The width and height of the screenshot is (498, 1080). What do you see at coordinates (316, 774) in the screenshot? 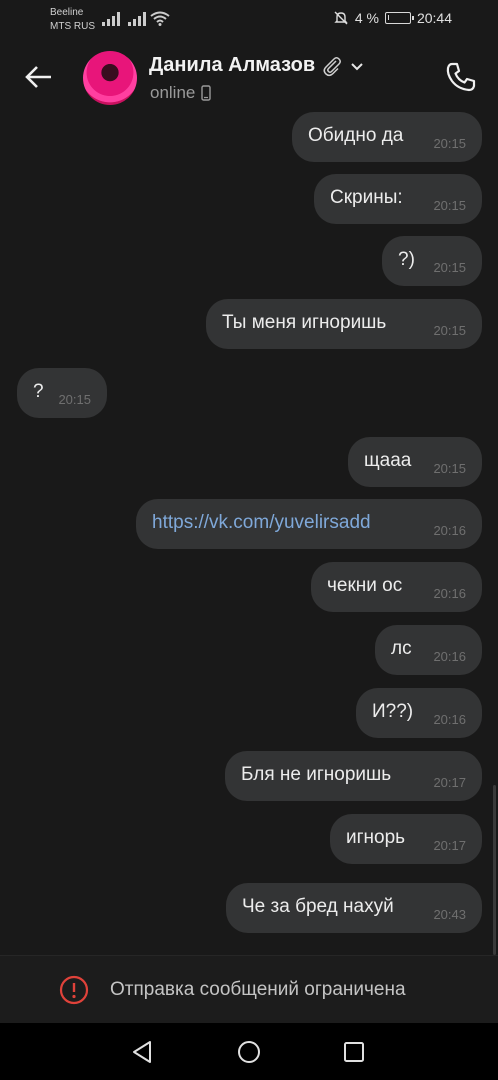
I see `message-text: Бля не игноришь` at bounding box center [316, 774].